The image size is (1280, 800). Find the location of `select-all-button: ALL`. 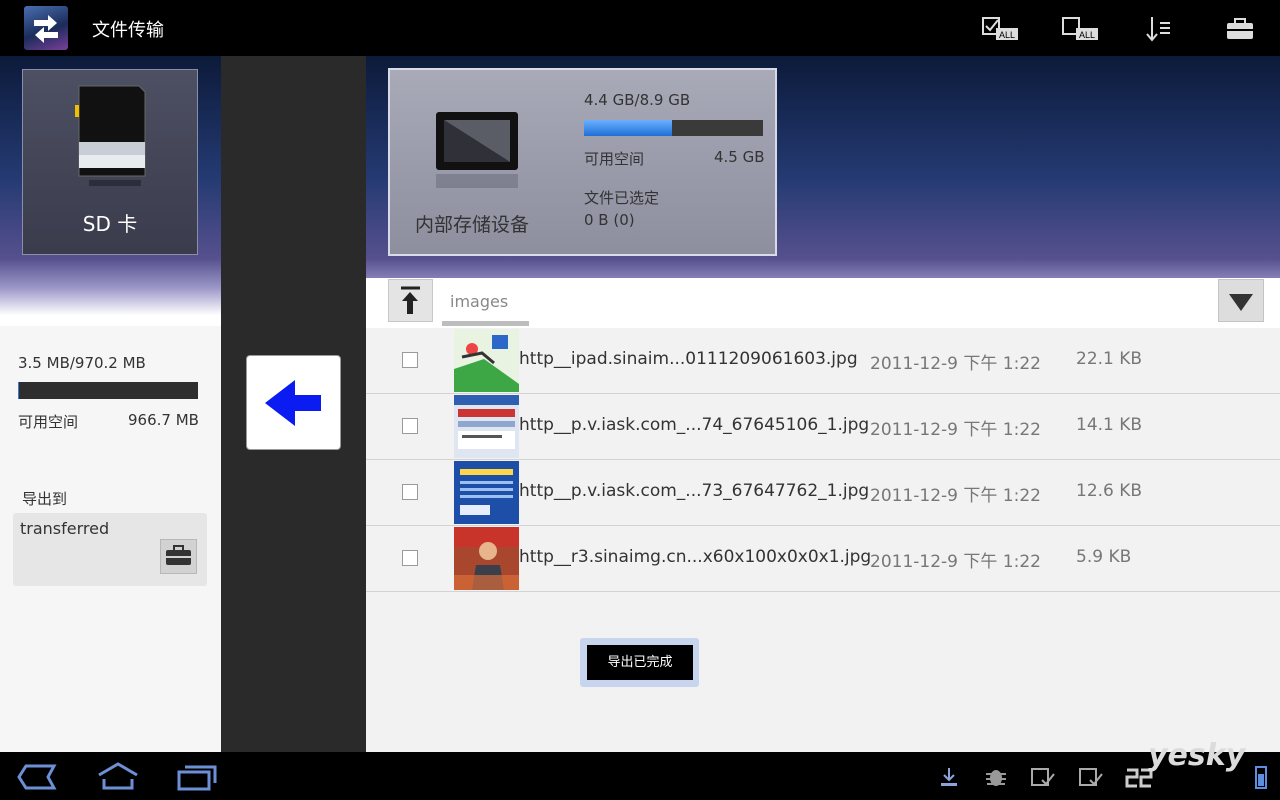

select-all-button: ALL is located at coordinates (1000, 29).